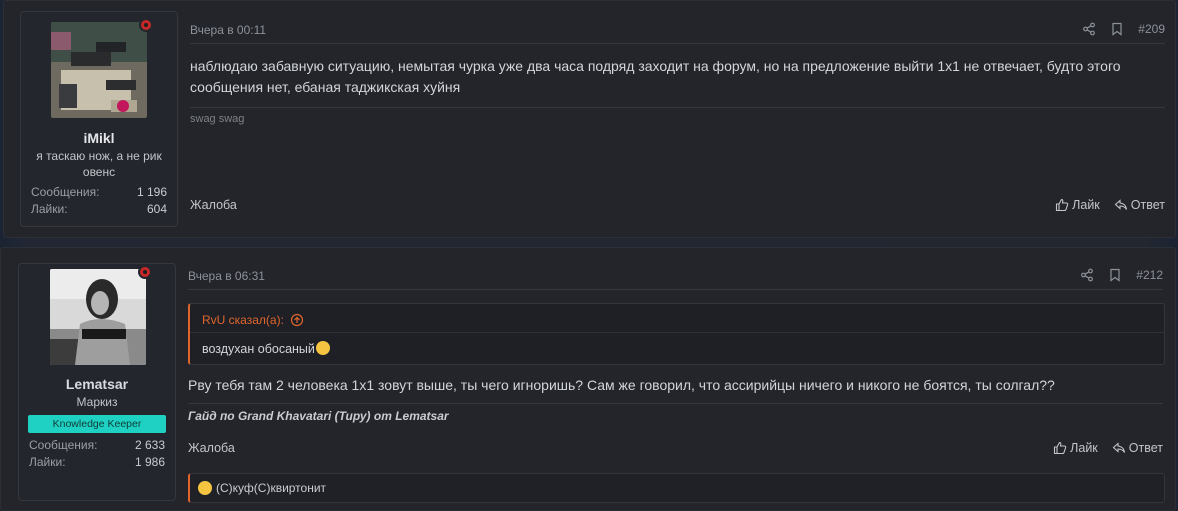  I want to click on quote-block: RvU сказал(а): воздухан обосаный, so click(676, 334).